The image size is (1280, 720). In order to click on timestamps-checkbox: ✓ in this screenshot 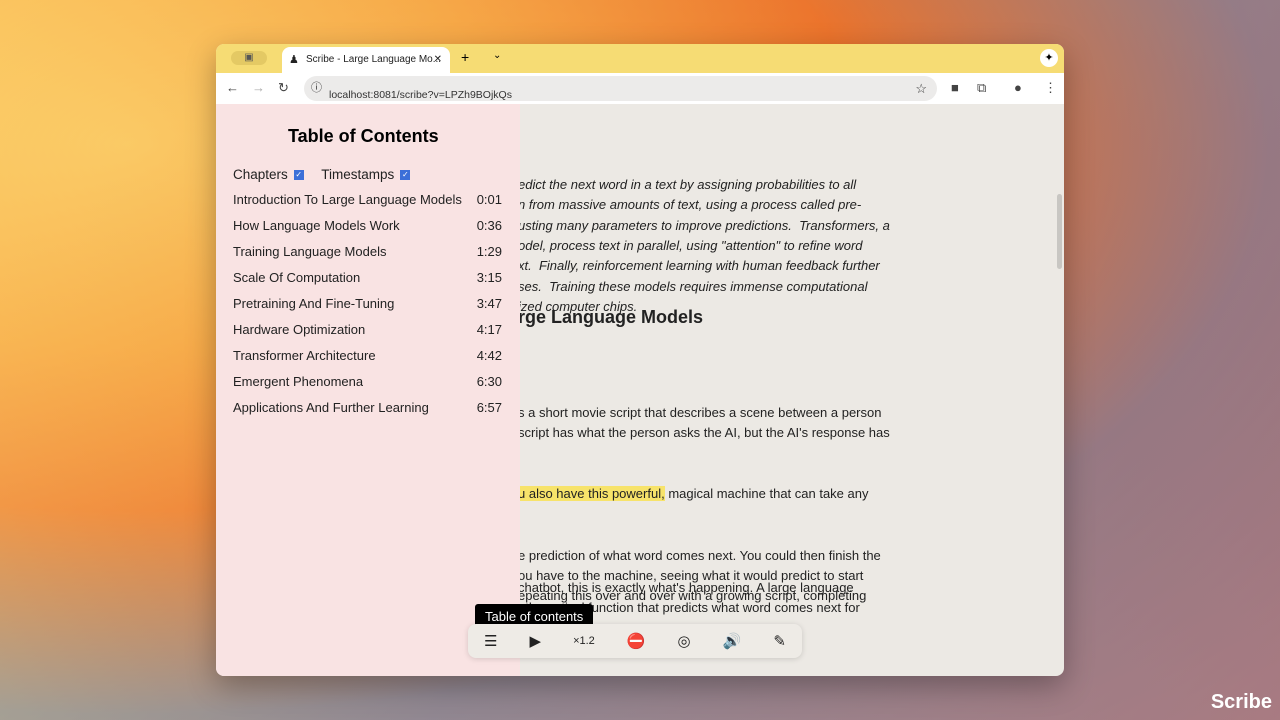, I will do `click(405, 175)`.